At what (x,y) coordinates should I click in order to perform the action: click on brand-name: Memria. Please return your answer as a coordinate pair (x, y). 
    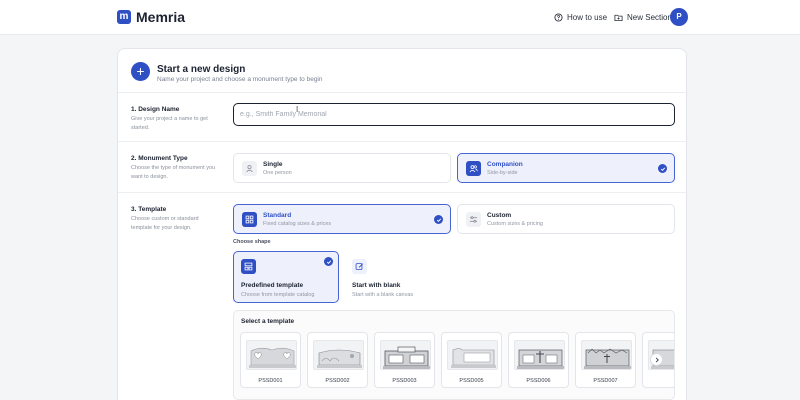
    Looking at the image, I should click on (160, 17).